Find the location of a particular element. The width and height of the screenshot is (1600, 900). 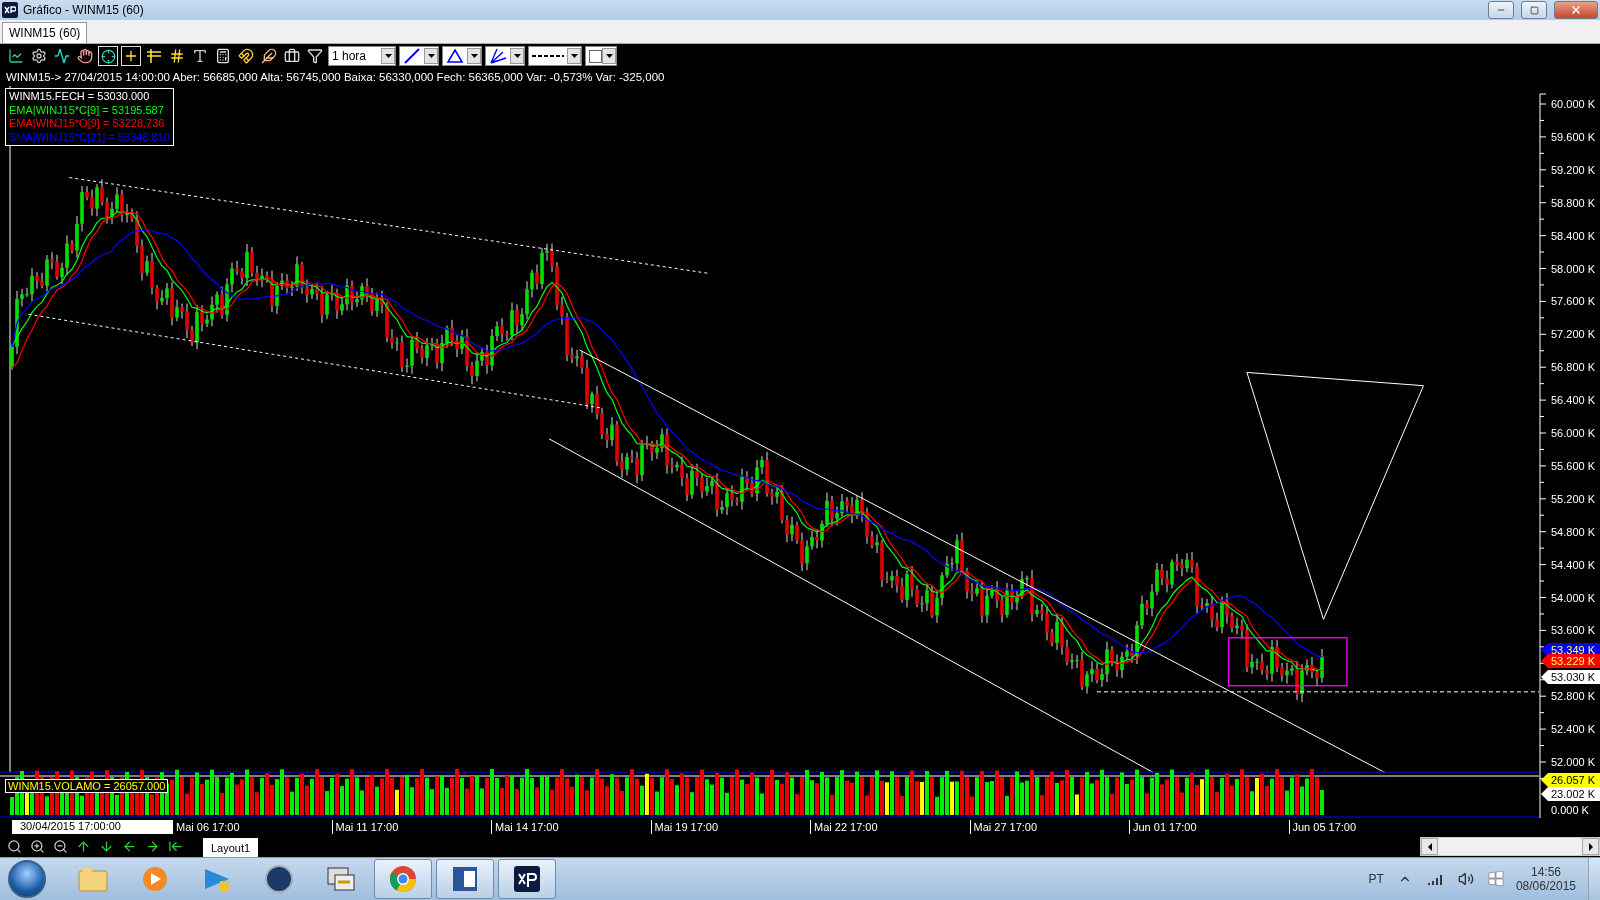

time-label: Mai 27 17:00 is located at coordinates (1049, 827).